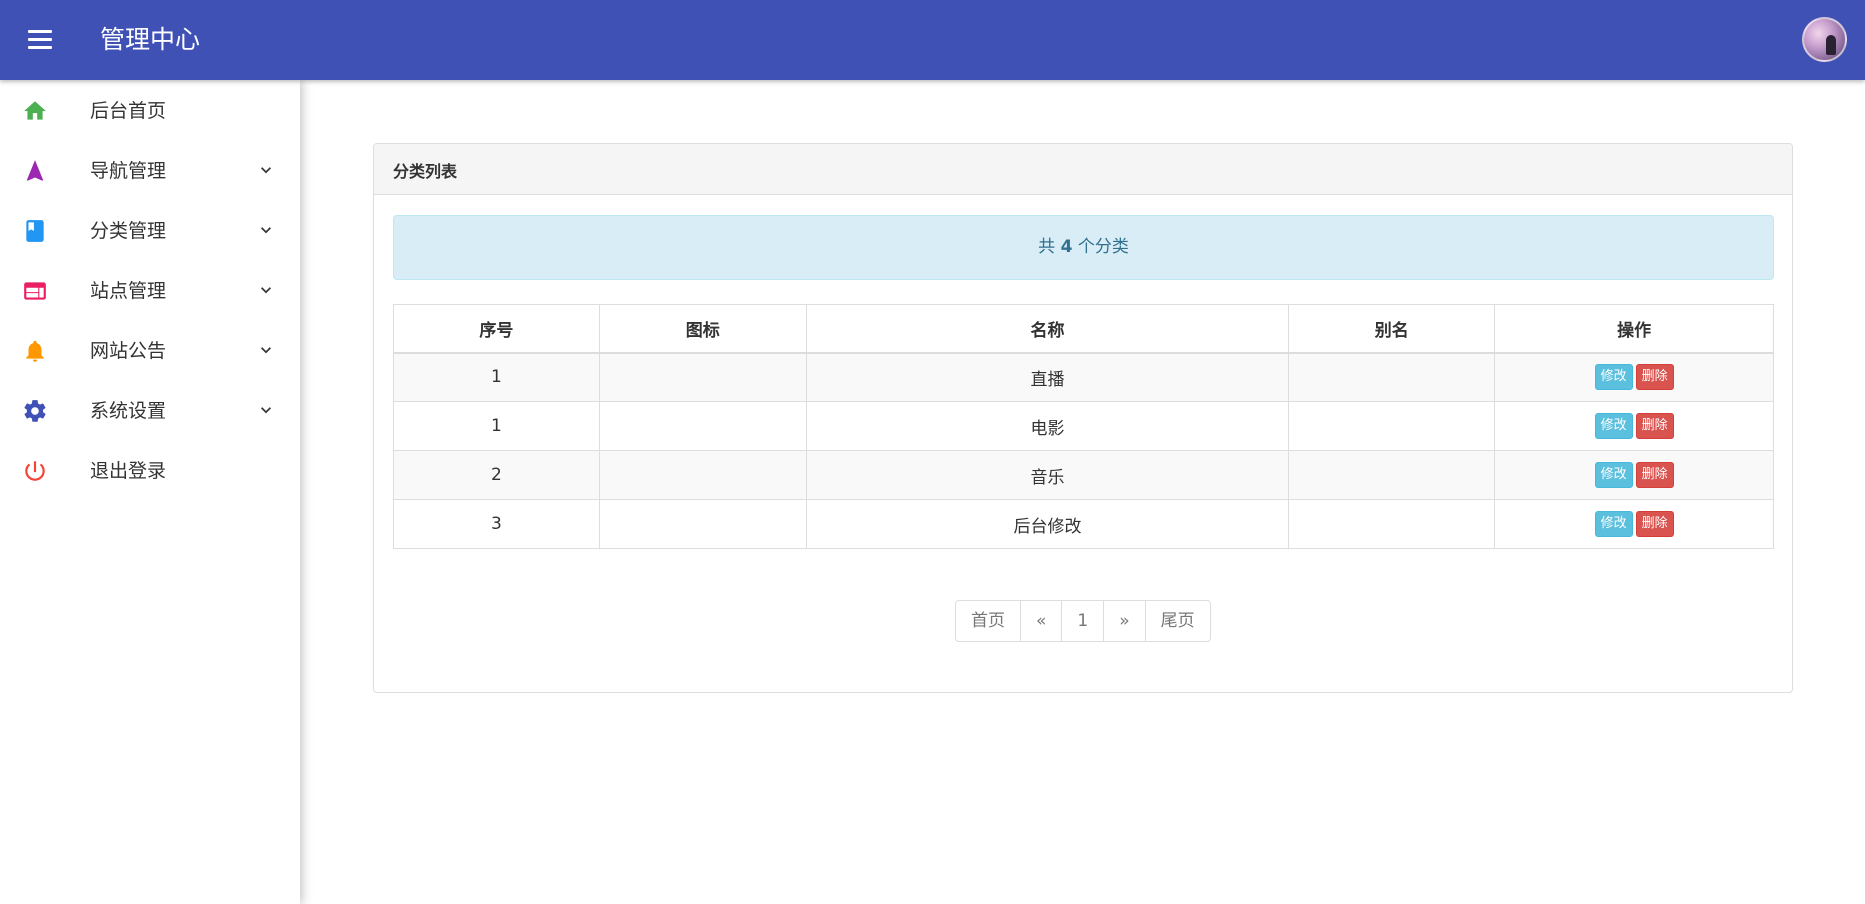 This screenshot has height=904, width=1865. Describe the element at coordinates (128, 291) in the screenshot. I see `sidebar-item-label: 站点管理` at that location.